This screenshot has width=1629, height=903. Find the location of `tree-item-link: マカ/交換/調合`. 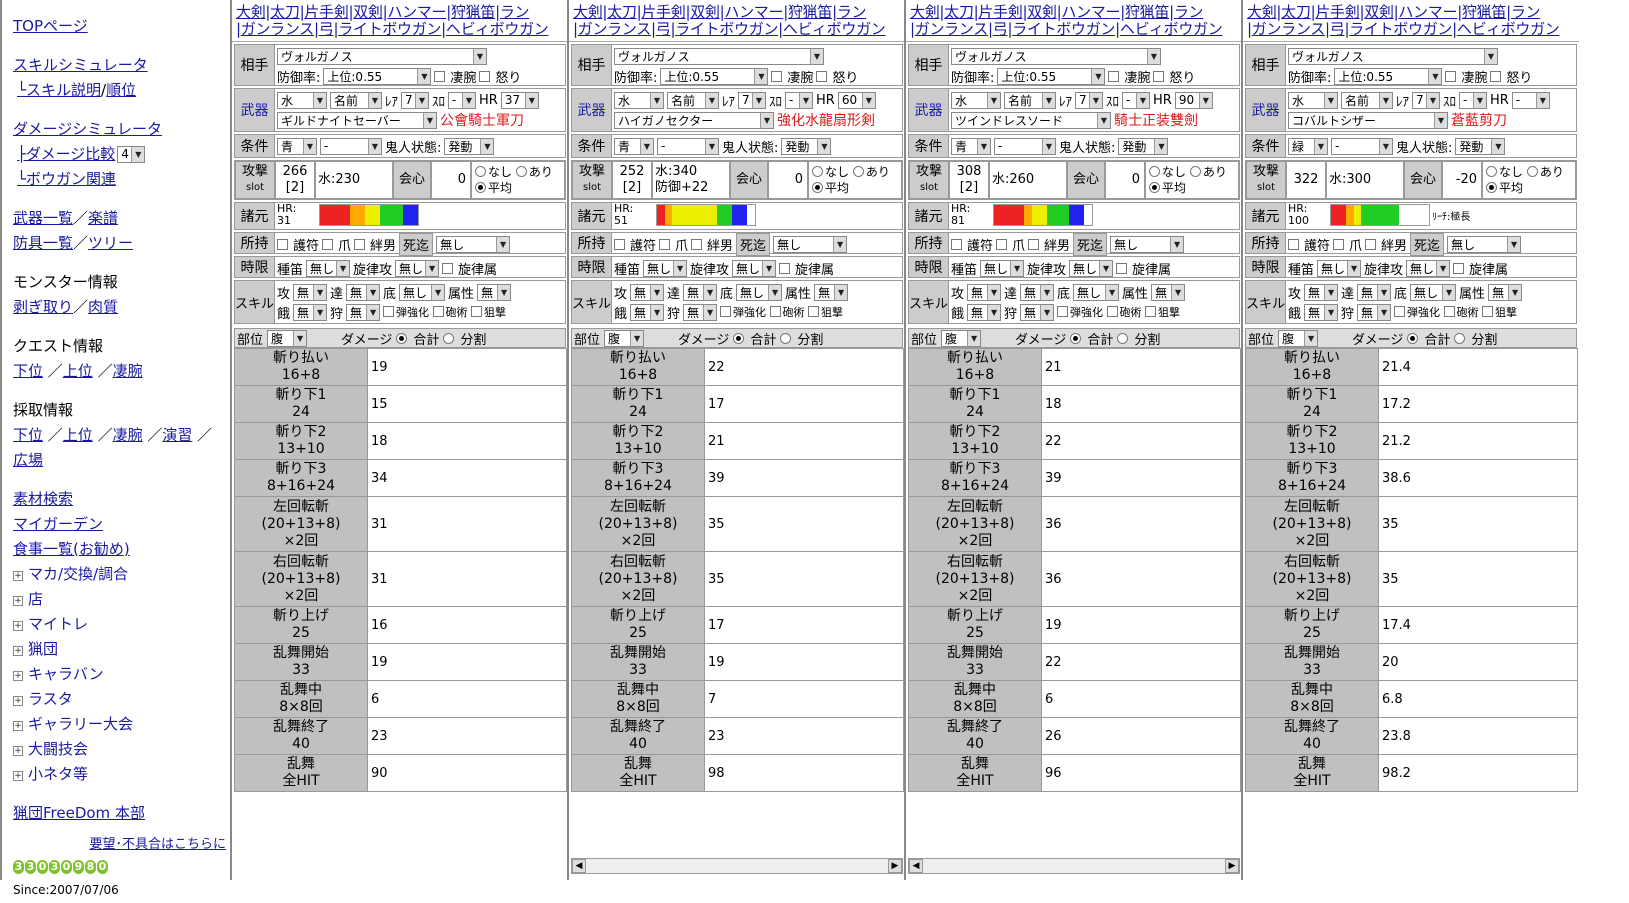

tree-item-link: マカ/交換/調合 is located at coordinates (78, 574).